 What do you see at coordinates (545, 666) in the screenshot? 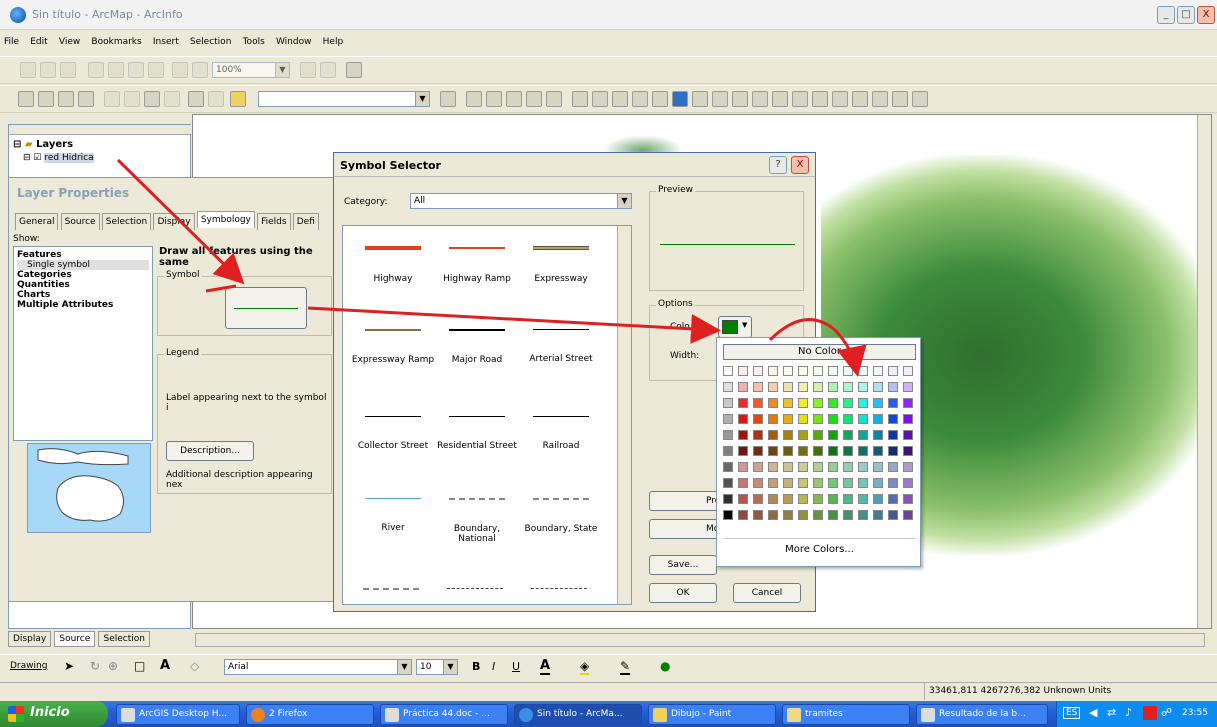
I see `font-color-icon: A` at bounding box center [545, 666].